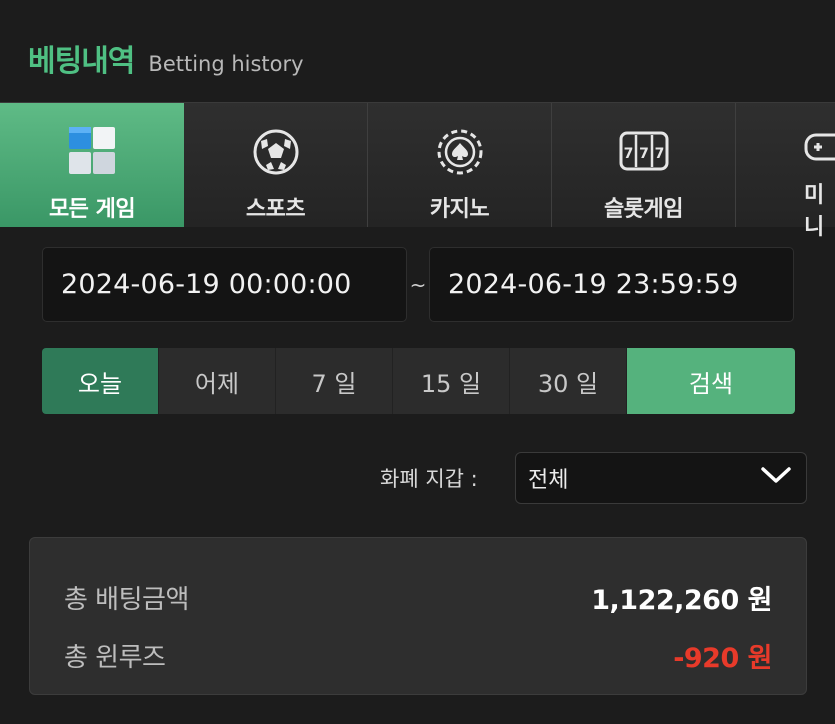  Describe the element at coordinates (429, 479) in the screenshot. I see `currency-label: 화폐 지갑 :` at that location.